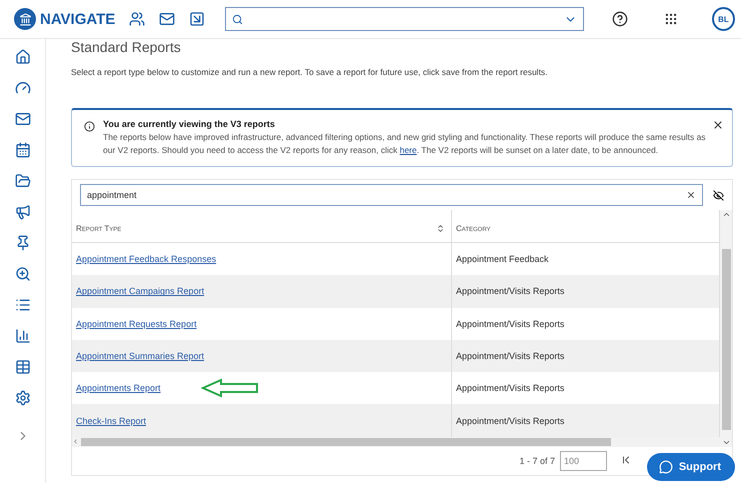  What do you see at coordinates (78, 19) in the screenshot?
I see `brand-name: NAVIGATE` at bounding box center [78, 19].